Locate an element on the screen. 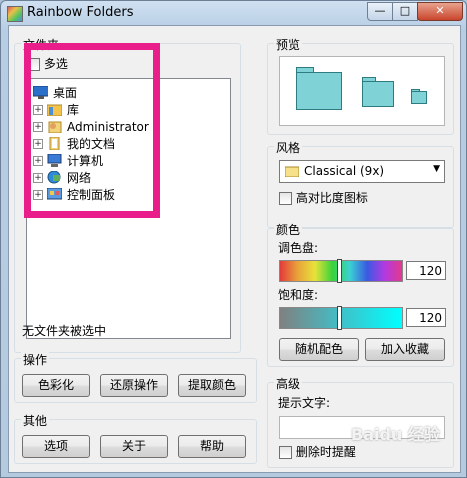 Image resolution: width=467 pixels, height=478 pixels. selection-status: 无文件夹被选中 is located at coordinates (64, 331).